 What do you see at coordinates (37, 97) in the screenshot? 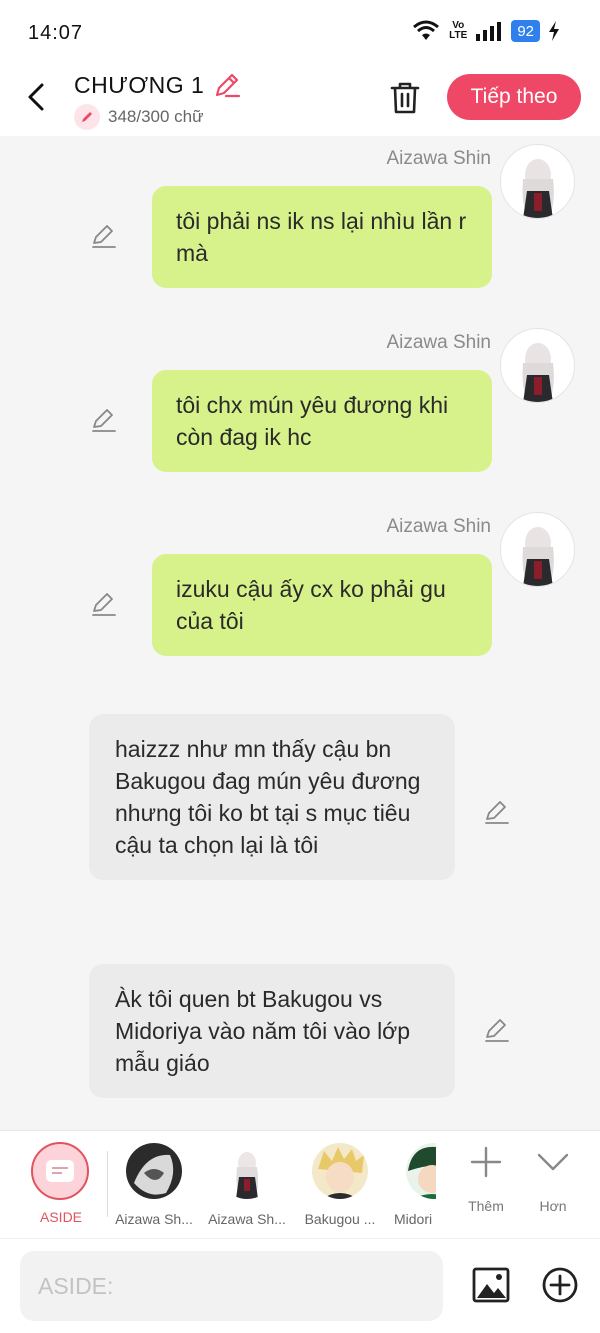
I see `back-arrow-icon` at bounding box center [37, 97].